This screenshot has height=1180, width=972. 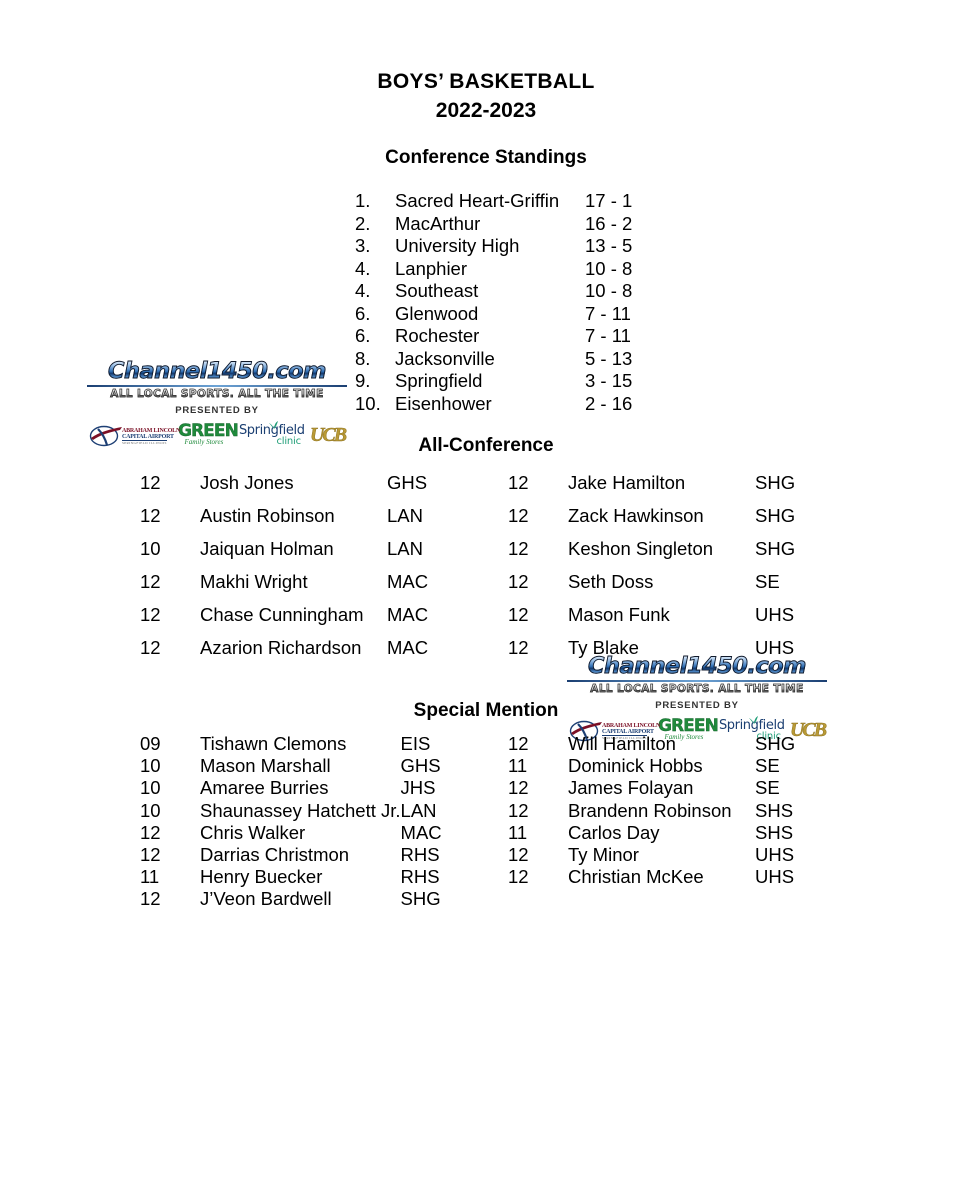 I want to click on special-mention-row: 12 Christian McKee UHS, so click(x=691, y=877).